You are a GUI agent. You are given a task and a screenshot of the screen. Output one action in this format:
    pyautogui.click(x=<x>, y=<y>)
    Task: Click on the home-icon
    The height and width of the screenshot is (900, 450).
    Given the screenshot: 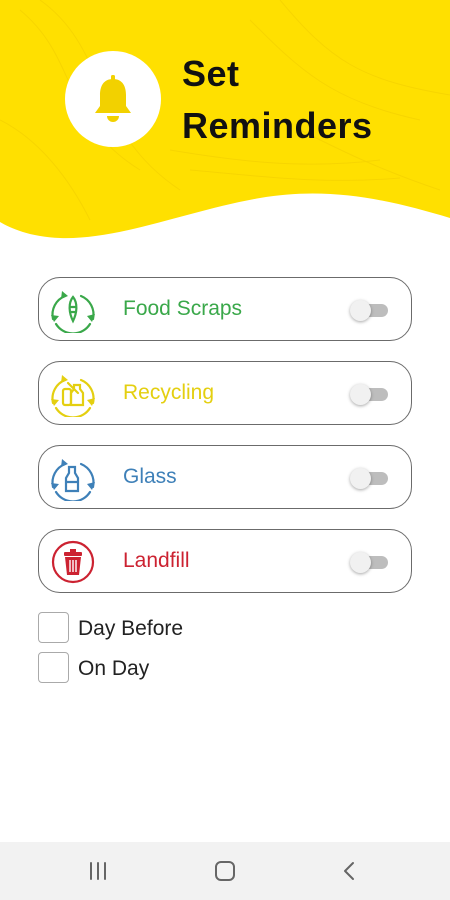 What is the action you would take?
    pyautogui.click(x=225, y=871)
    